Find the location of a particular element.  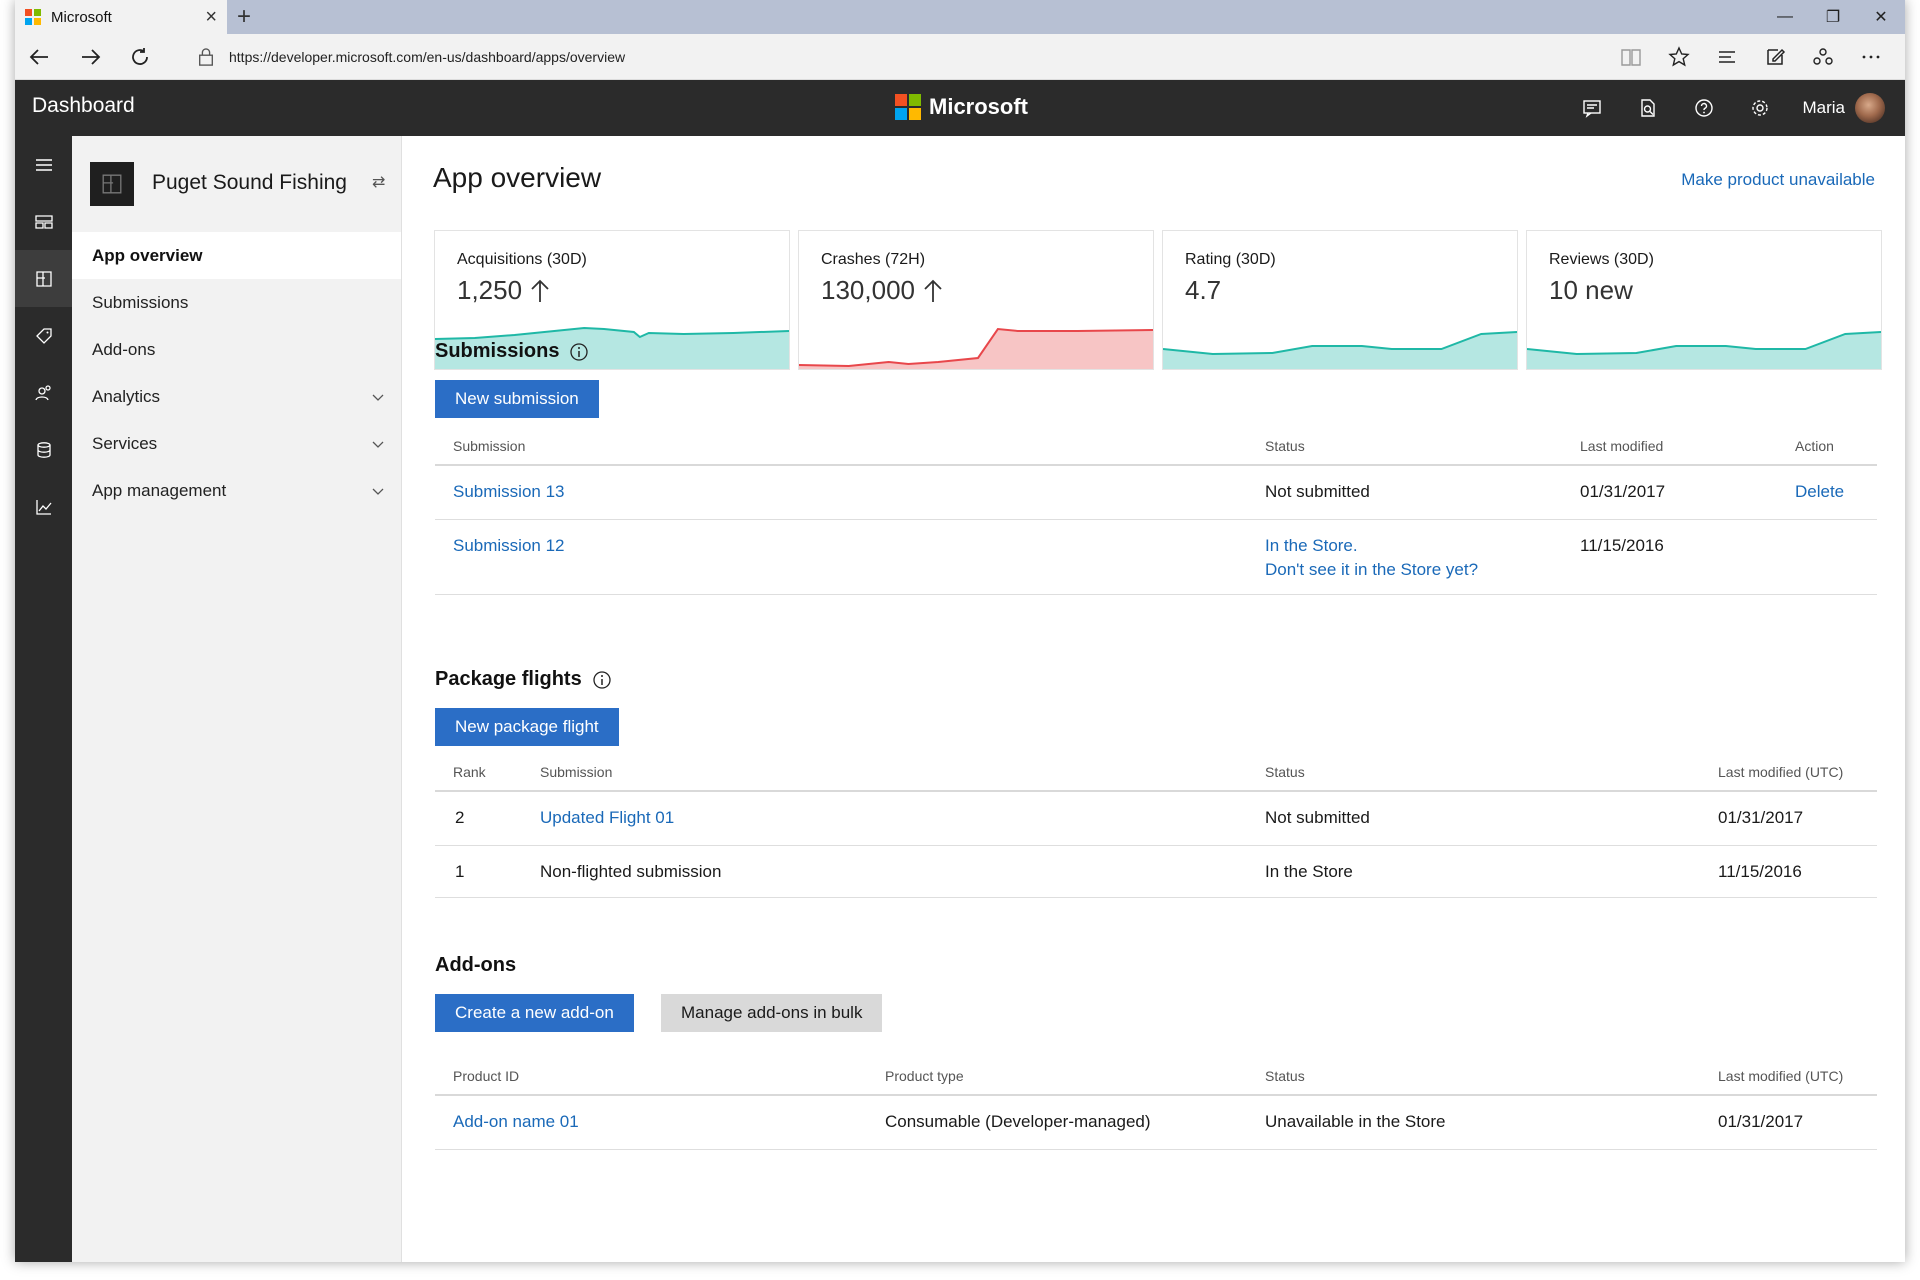

column-header: Submission is located at coordinates (576, 772).